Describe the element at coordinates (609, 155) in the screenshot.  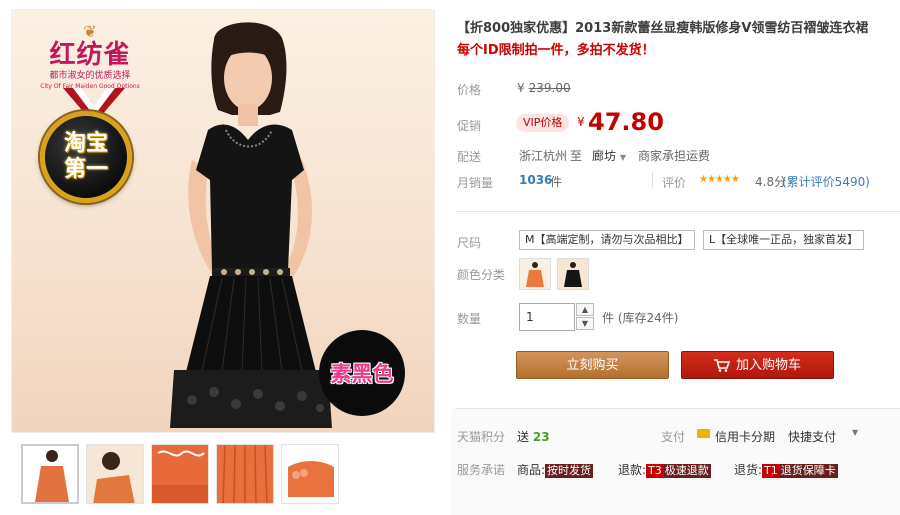
I see `ship-to-select: 廊坊 ▼` at that location.